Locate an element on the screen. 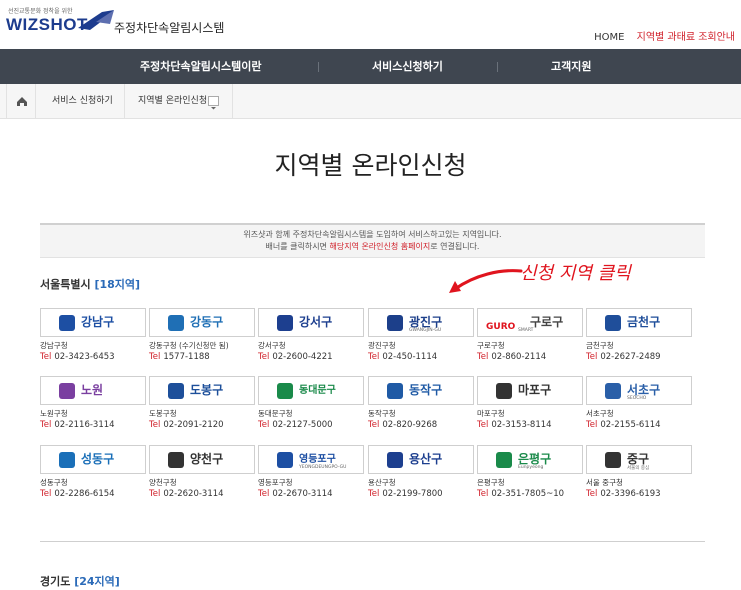 This screenshot has height=590, width=741. district-card: 용산구 용산구청 Tel 02-2199-7800 is located at coordinates (421, 475).